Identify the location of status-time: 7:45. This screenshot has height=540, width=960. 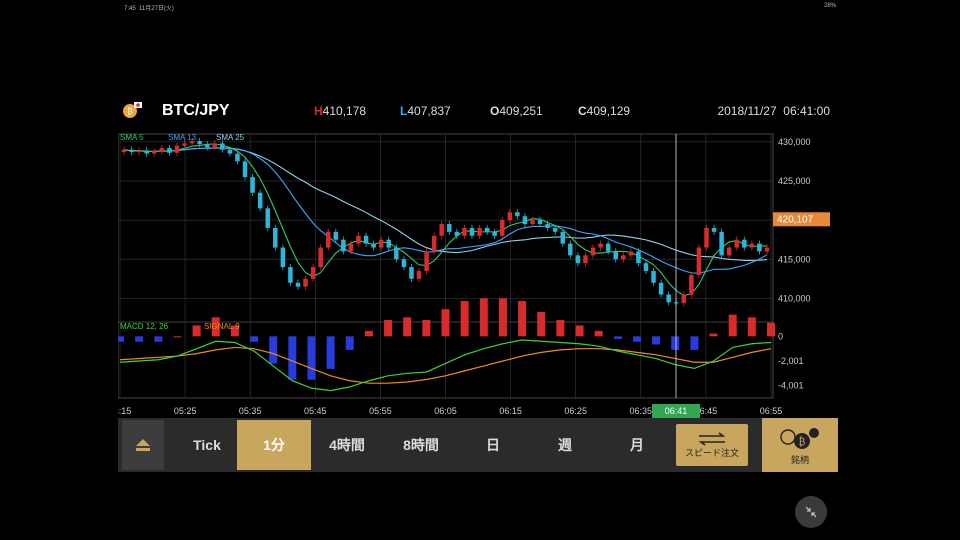
(130, 9).